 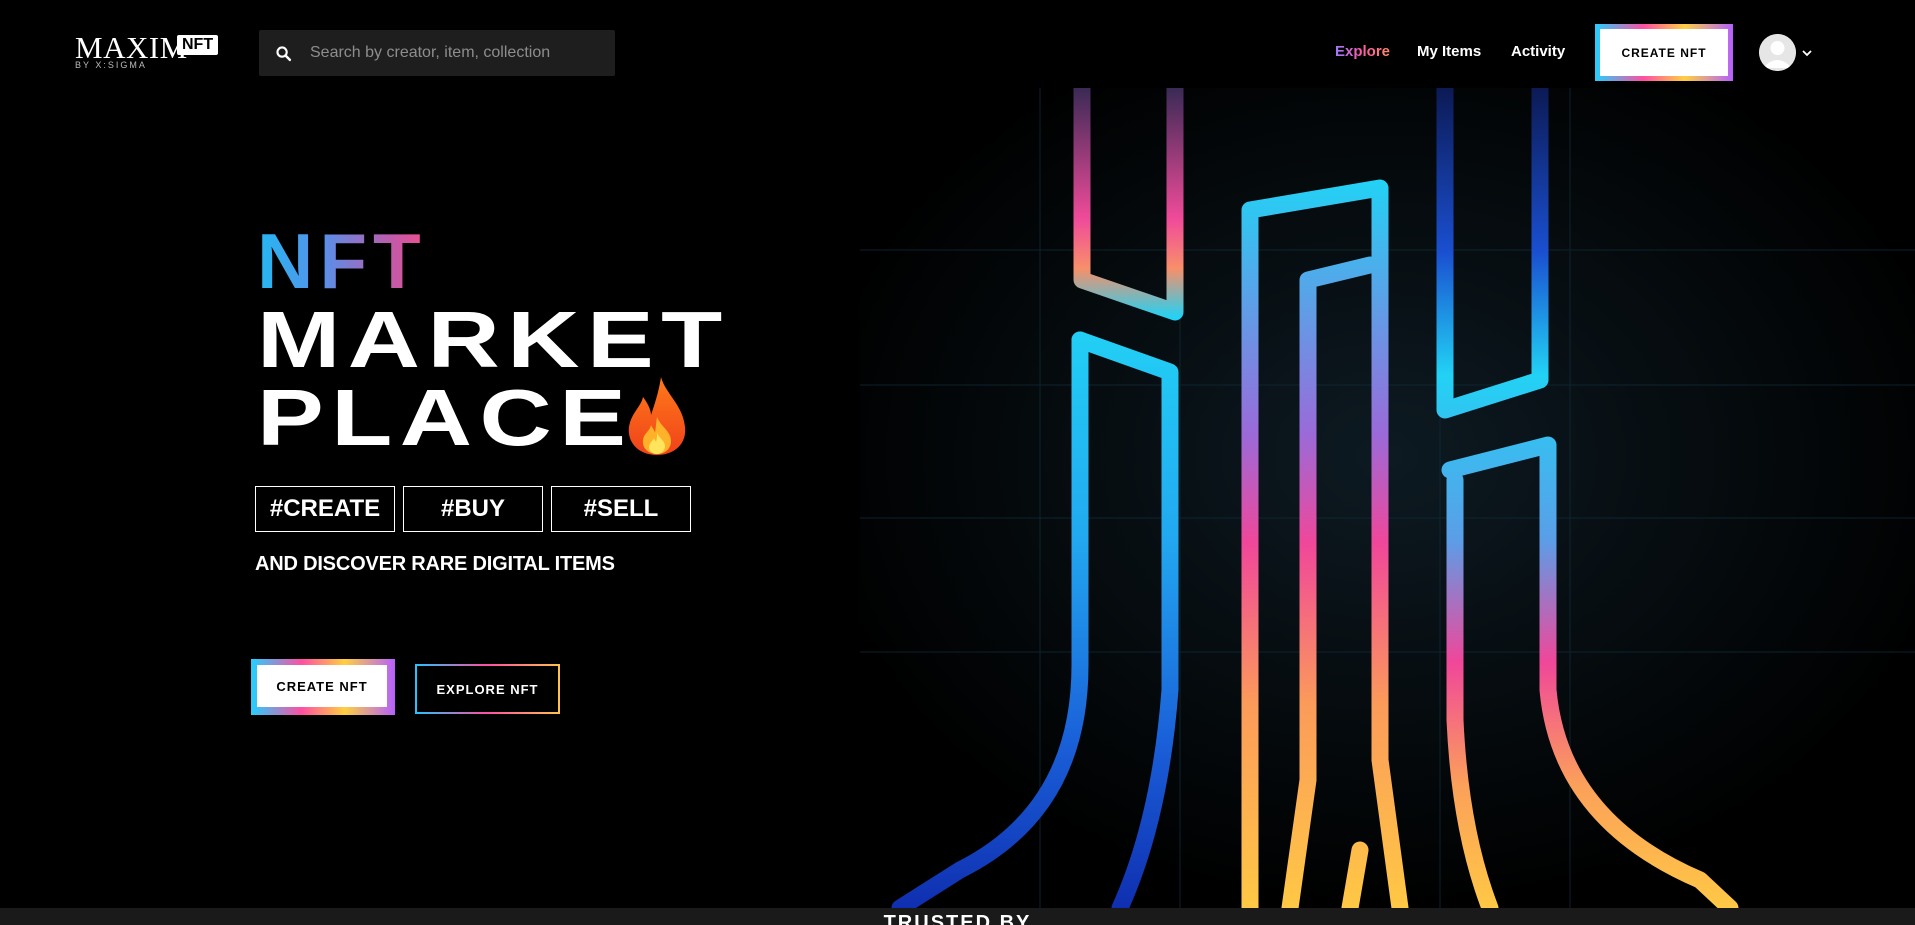 What do you see at coordinates (445, 417) in the screenshot?
I see `hero-title-place: PLACE` at bounding box center [445, 417].